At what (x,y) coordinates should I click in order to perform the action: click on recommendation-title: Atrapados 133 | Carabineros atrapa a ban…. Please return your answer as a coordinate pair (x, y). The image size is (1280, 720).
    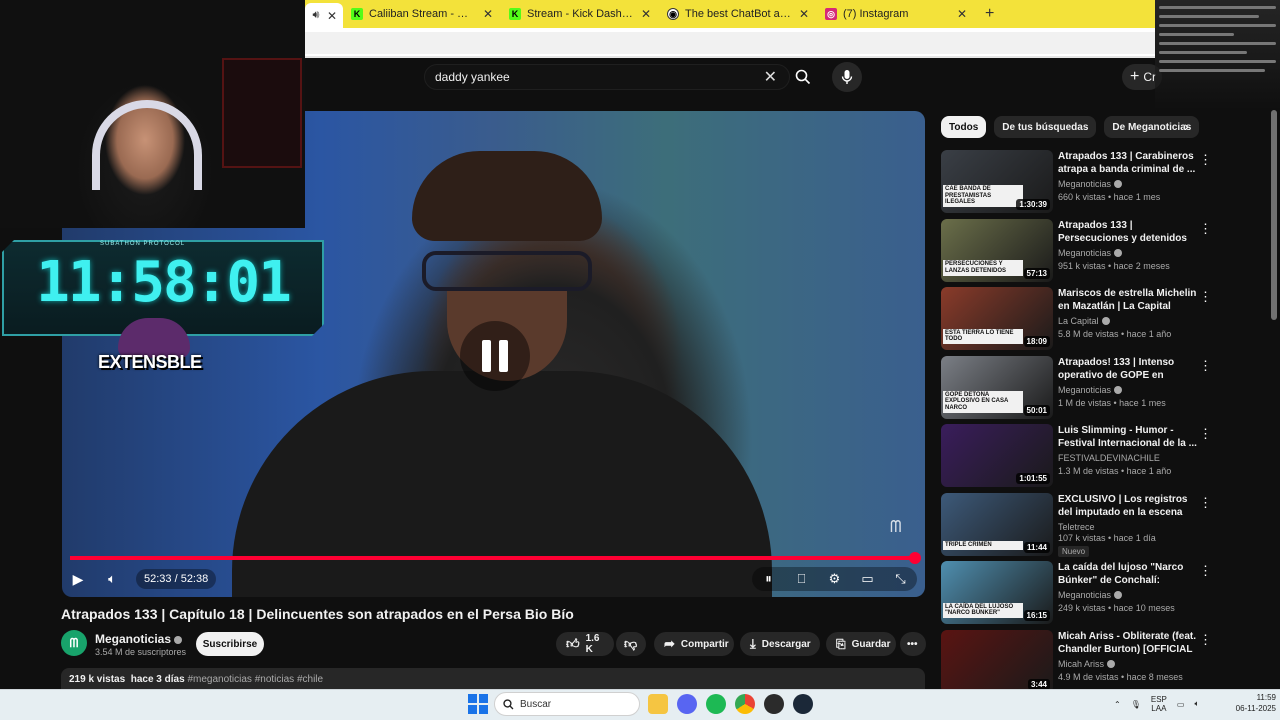
    Looking at the image, I should click on (1128, 163).